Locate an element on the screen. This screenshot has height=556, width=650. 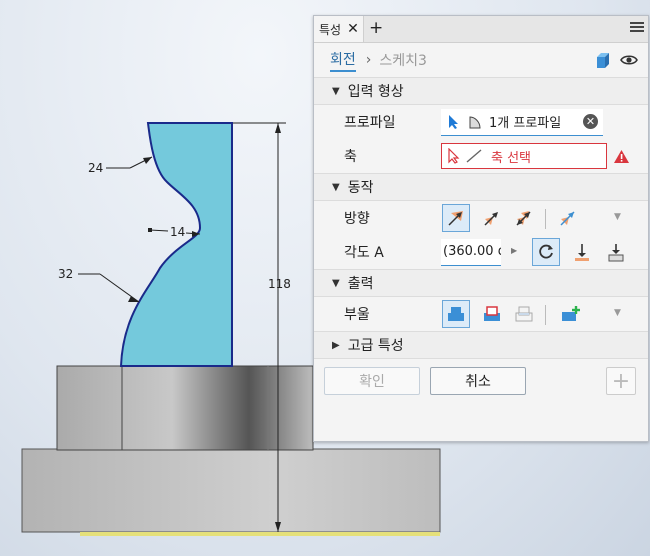
boolean-label: 부울 is located at coordinates (357, 315).